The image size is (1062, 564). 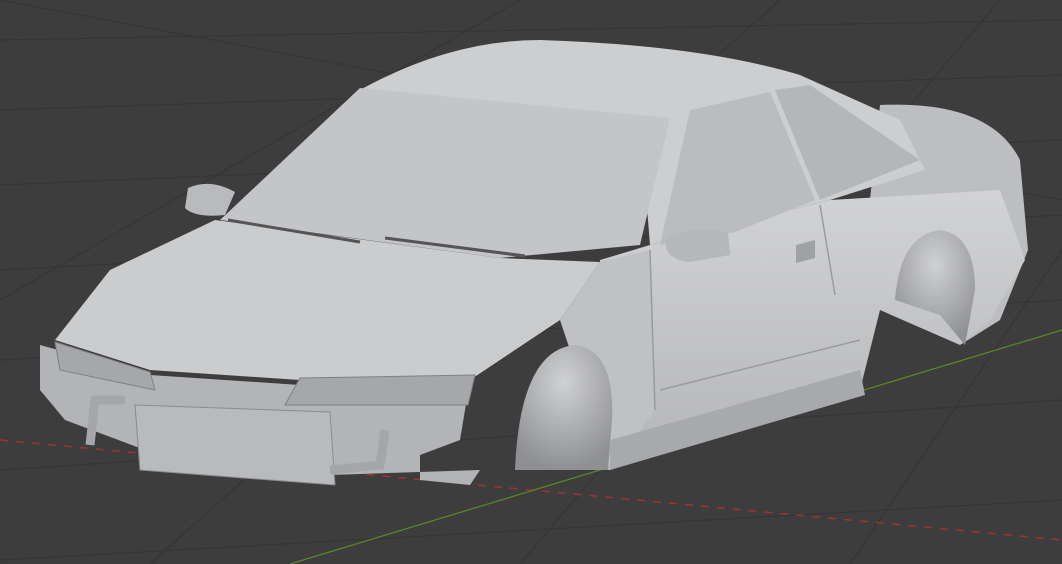 What do you see at coordinates (380, 390) in the screenshot?
I see `headlight-right` at bounding box center [380, 390].